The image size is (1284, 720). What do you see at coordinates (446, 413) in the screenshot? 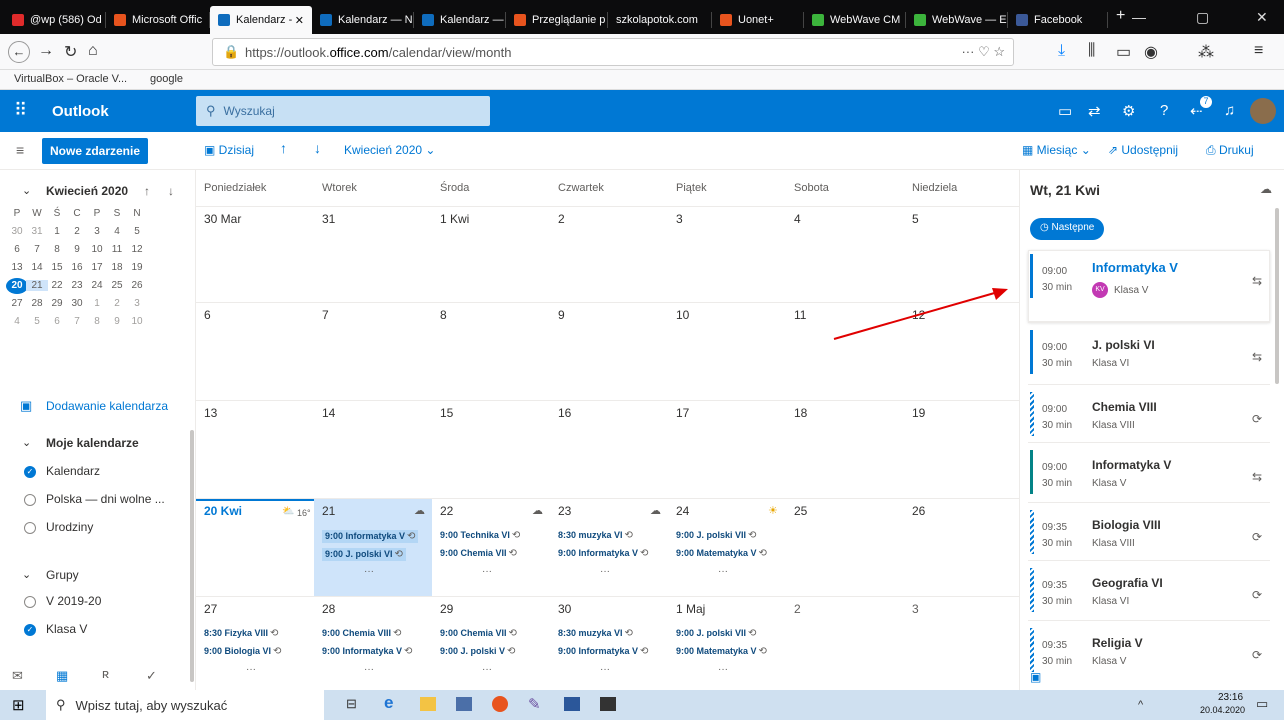
I see `day-number: 15` at bounding box center [446, 413].